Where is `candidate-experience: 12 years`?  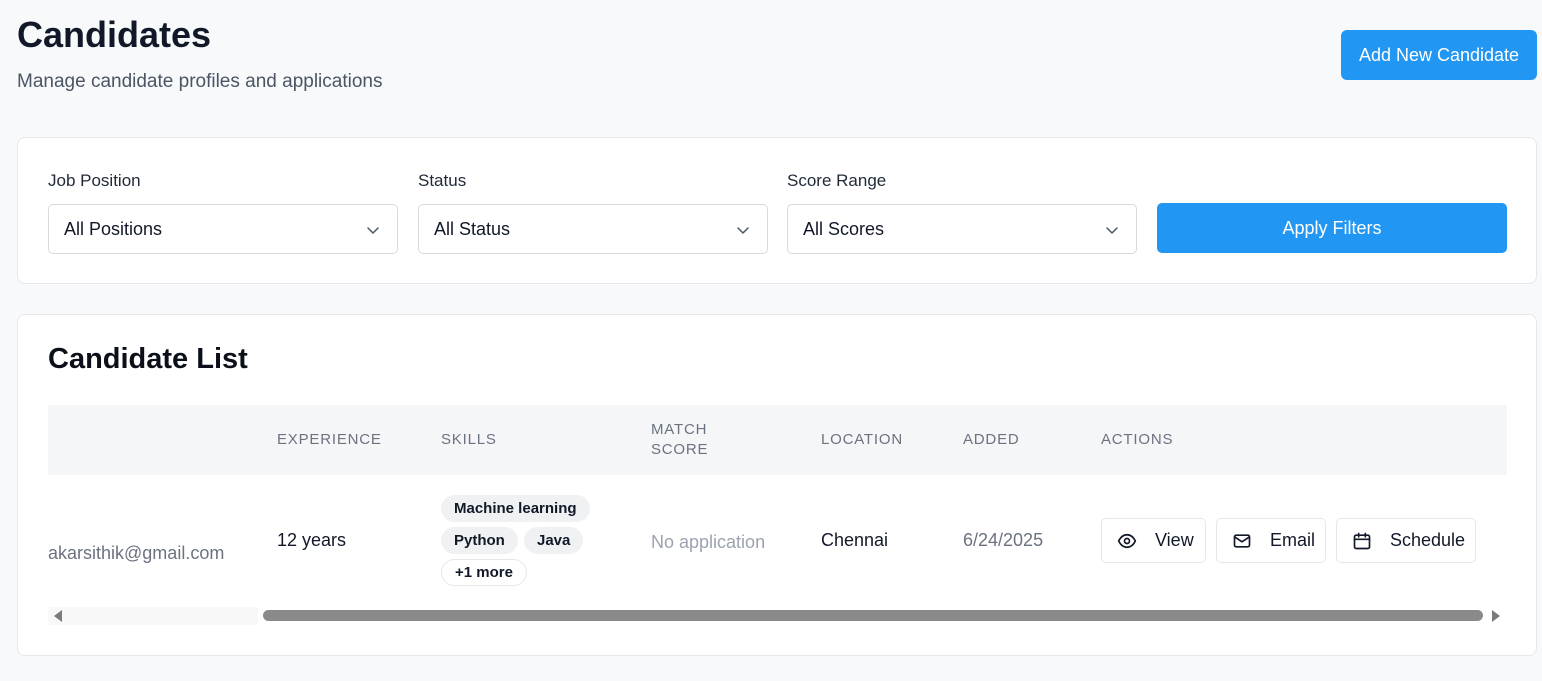
candidate-experience: 12 years is located at coordinates (312, 540).